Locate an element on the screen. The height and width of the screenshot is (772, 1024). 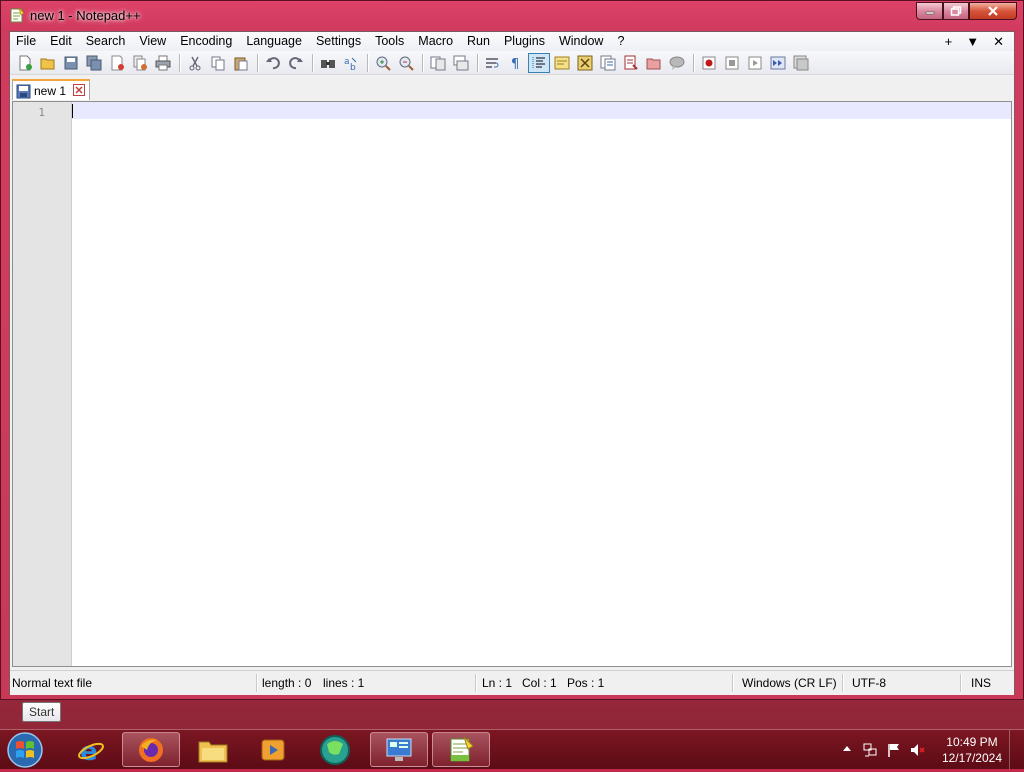
save-macro-button is located at coordinates (801, 63).